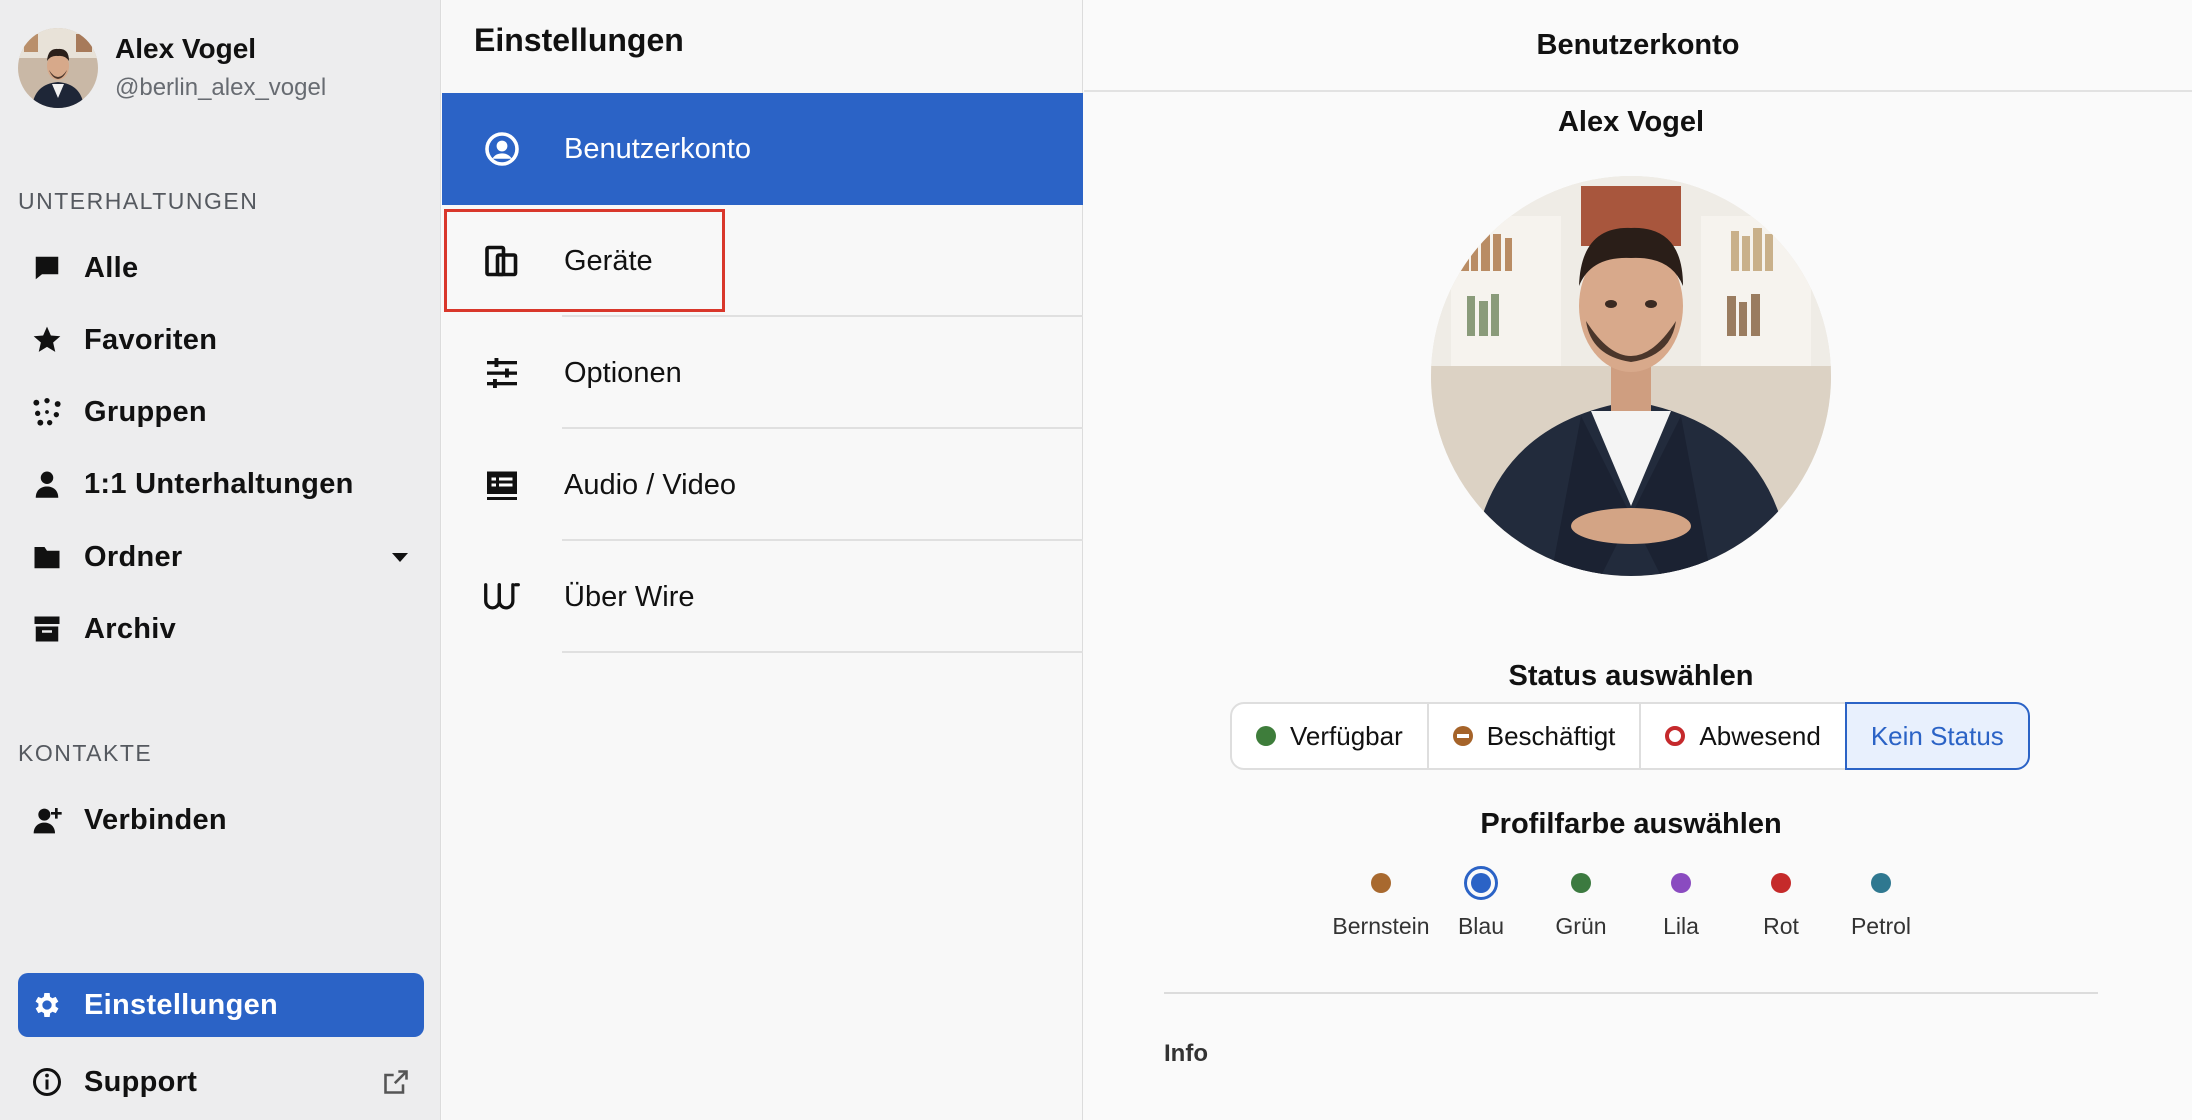 This screenshot has width=2192, height=1120. What do you see at coordinates (47, 1005) in the screenshot?
I see `gear-icon` at bounding box center [47, 1005].